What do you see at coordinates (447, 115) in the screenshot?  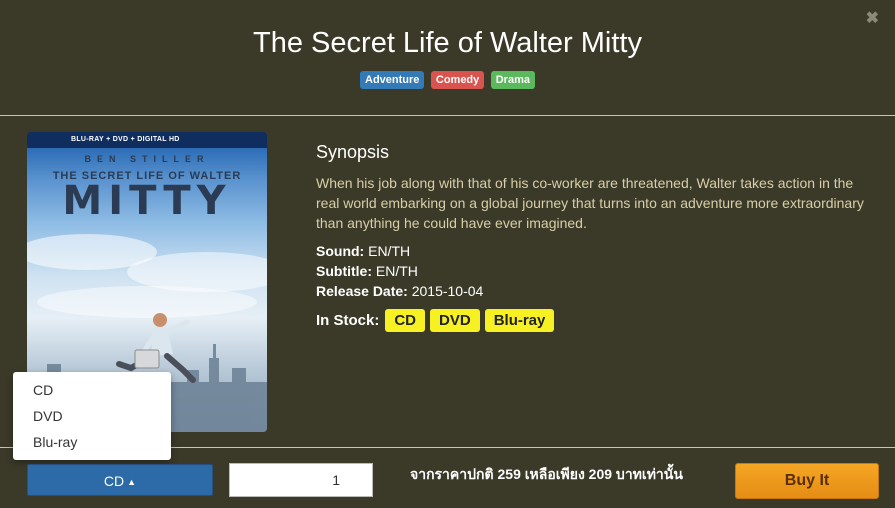 I see `header-divider` at bounding box center [447, 115].